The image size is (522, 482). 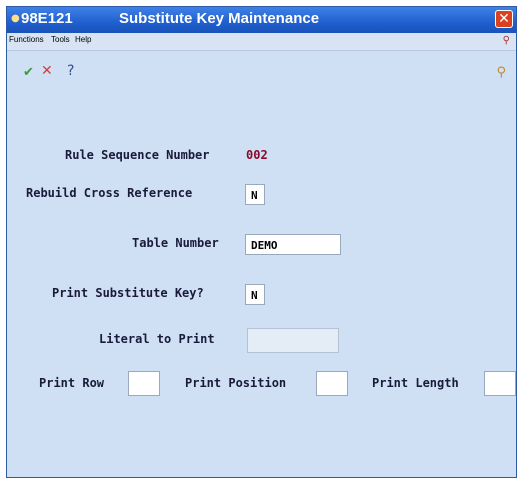 What do you see at coordinates (109, 193) in the screenshot?
I see `rebuild-label: Rebuild Cross Reference` at bounding box center [109, 193].